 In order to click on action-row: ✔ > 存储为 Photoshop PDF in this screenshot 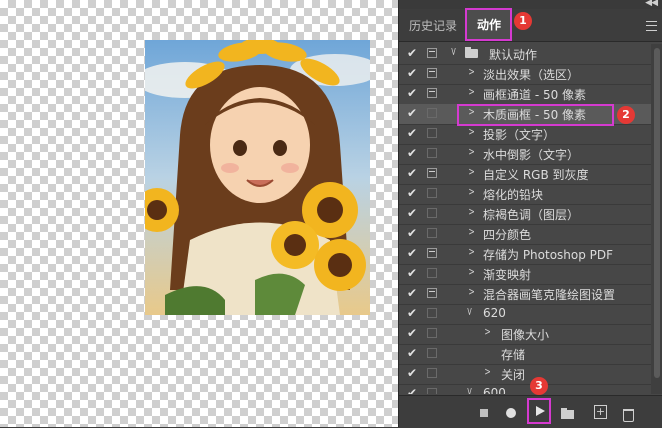, I will do `click(525, 254)`.